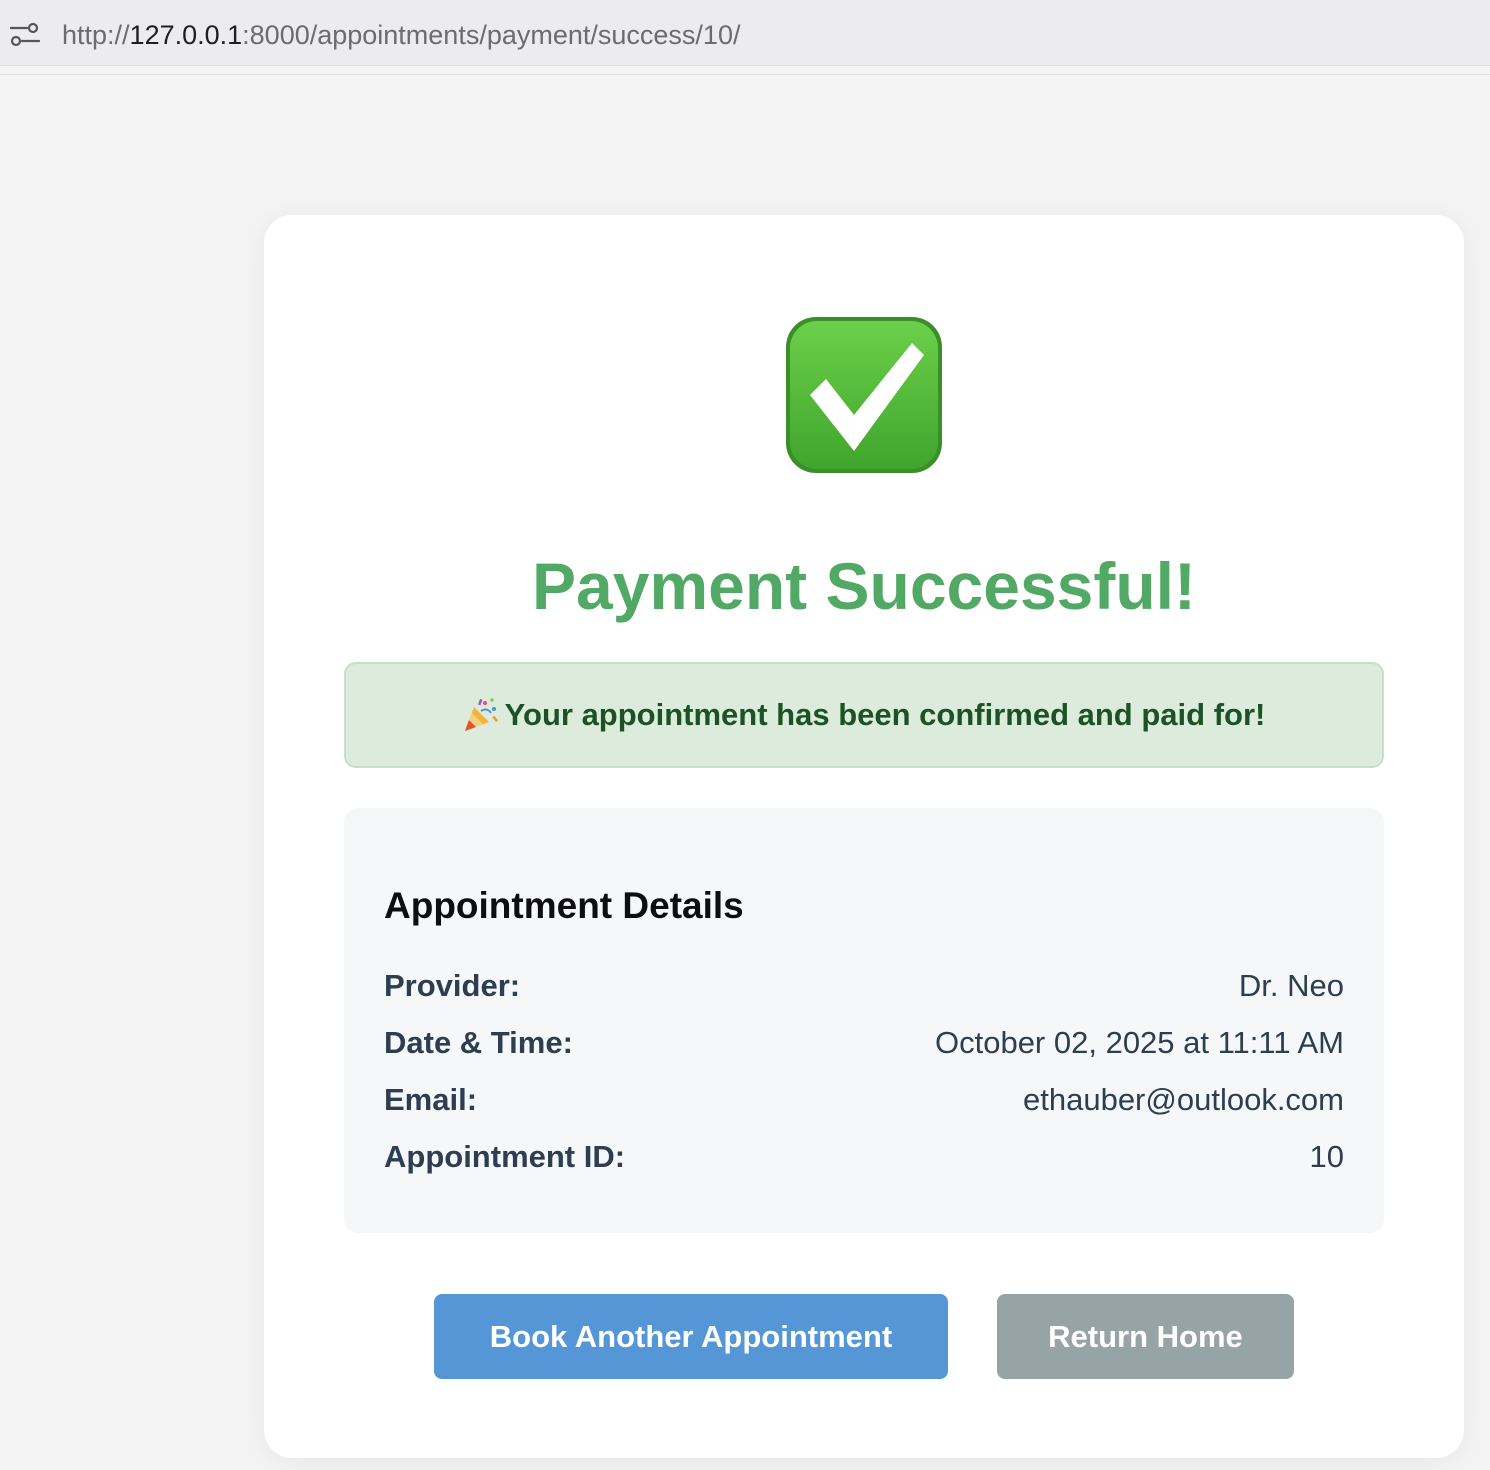 Image resolution: width=1490 pixels, height=1470 pixels. Describe the element at coordinates (431, 1099) in the screenshot. I see `detail-label: Email:` at that location.